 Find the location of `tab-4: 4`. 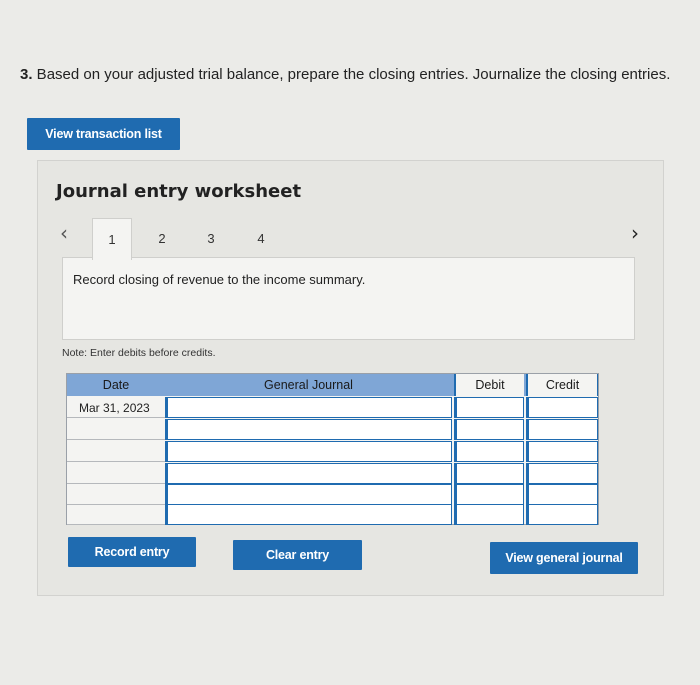

tab-4: 4 is located at coordinates (261, 238).